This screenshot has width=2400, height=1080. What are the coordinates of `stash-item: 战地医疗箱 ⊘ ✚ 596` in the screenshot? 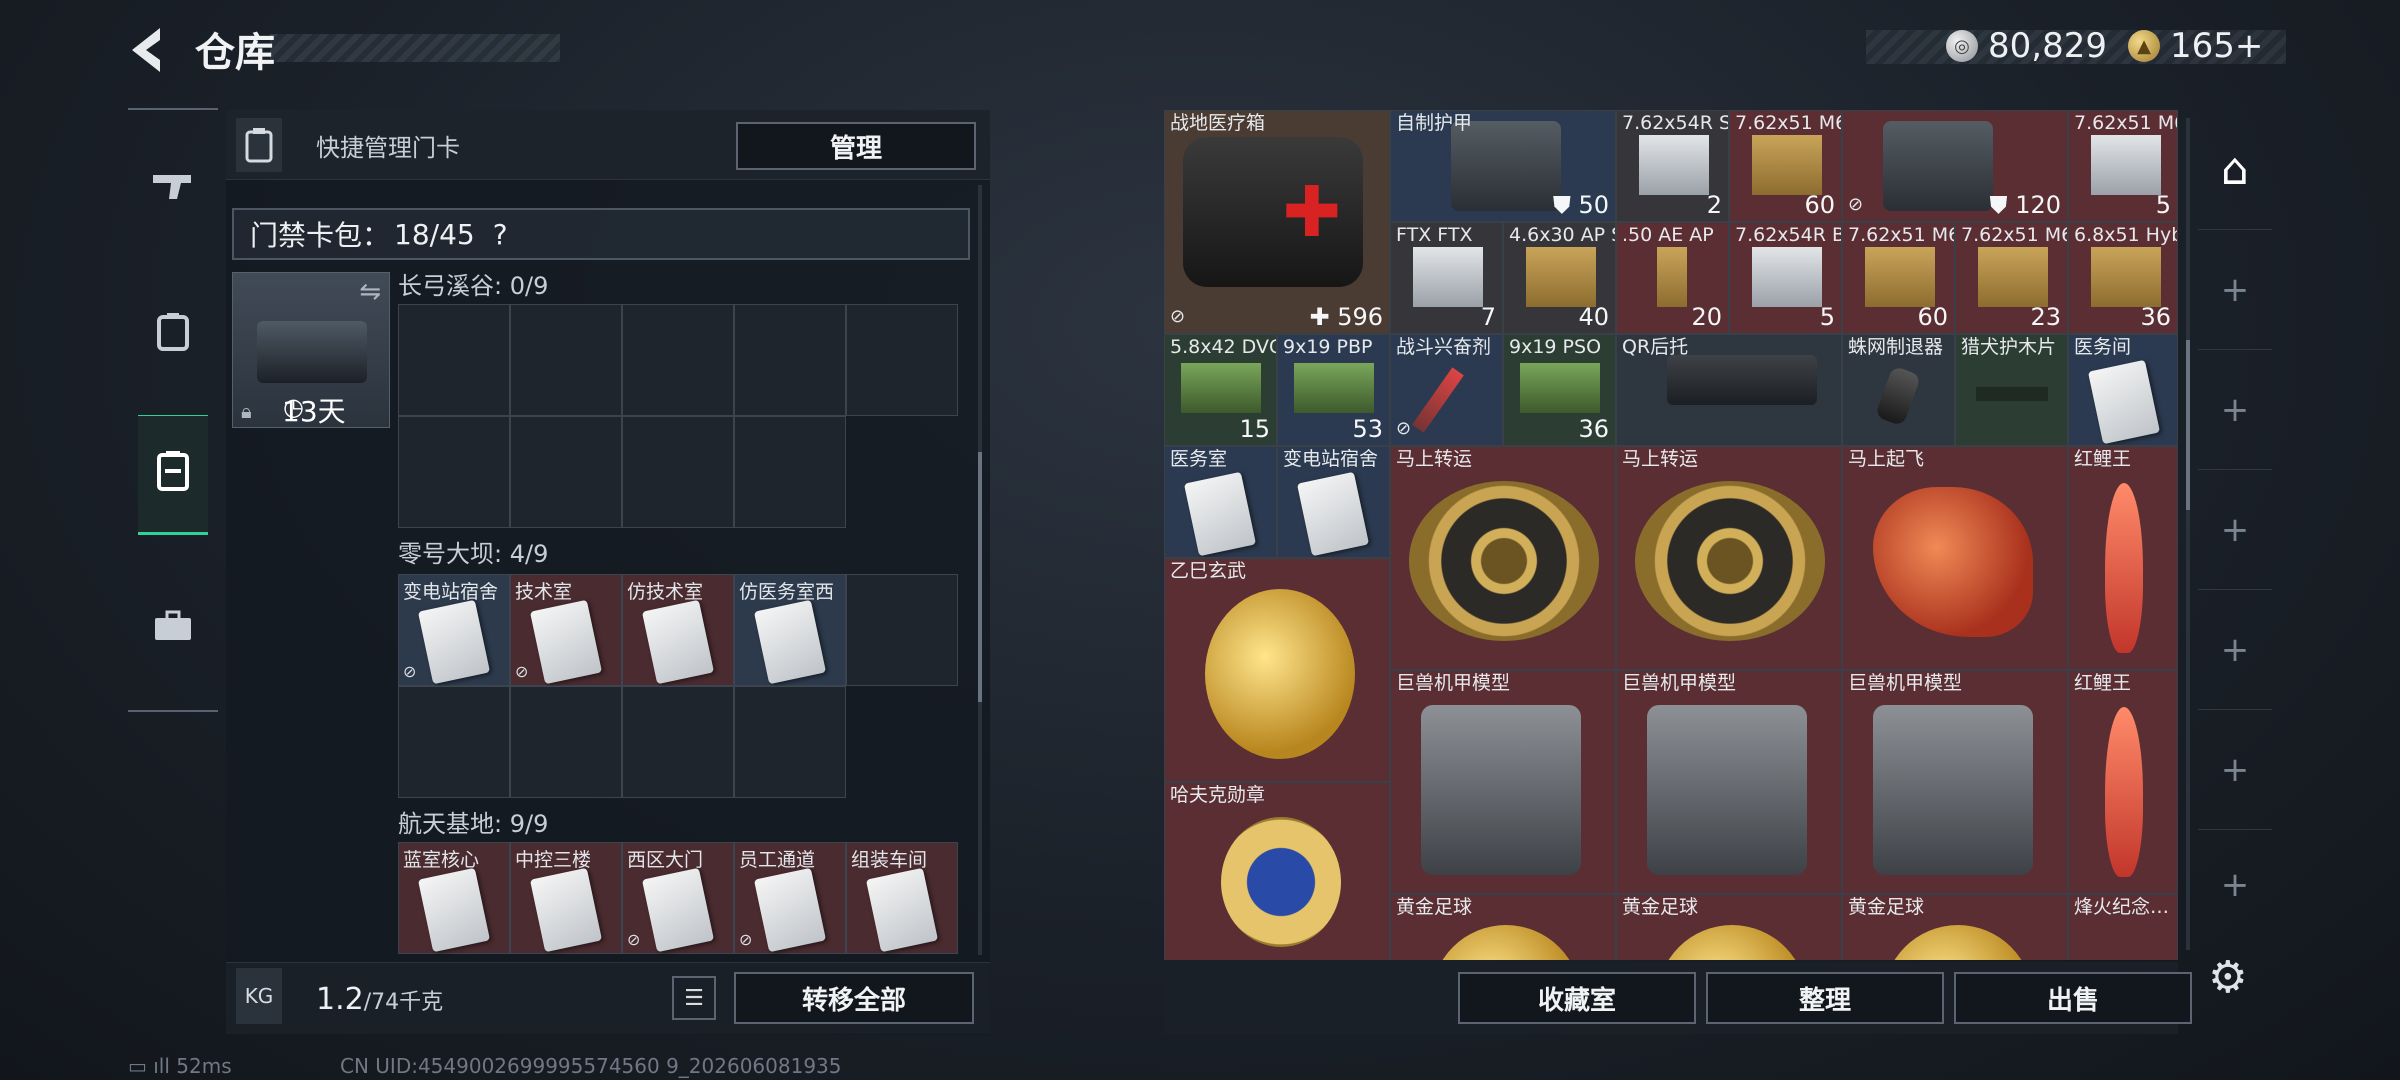 It's located at (1277, 222).